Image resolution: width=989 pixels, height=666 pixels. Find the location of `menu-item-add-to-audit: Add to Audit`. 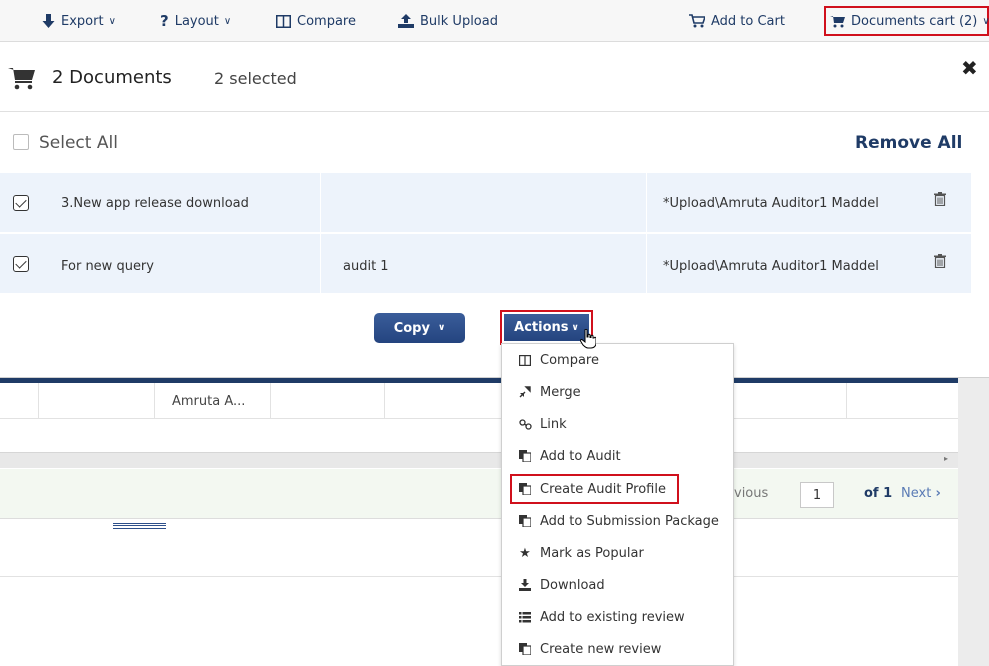

menu-item-add-to-audit: Add to Audit is located at coordinates (618, 456).